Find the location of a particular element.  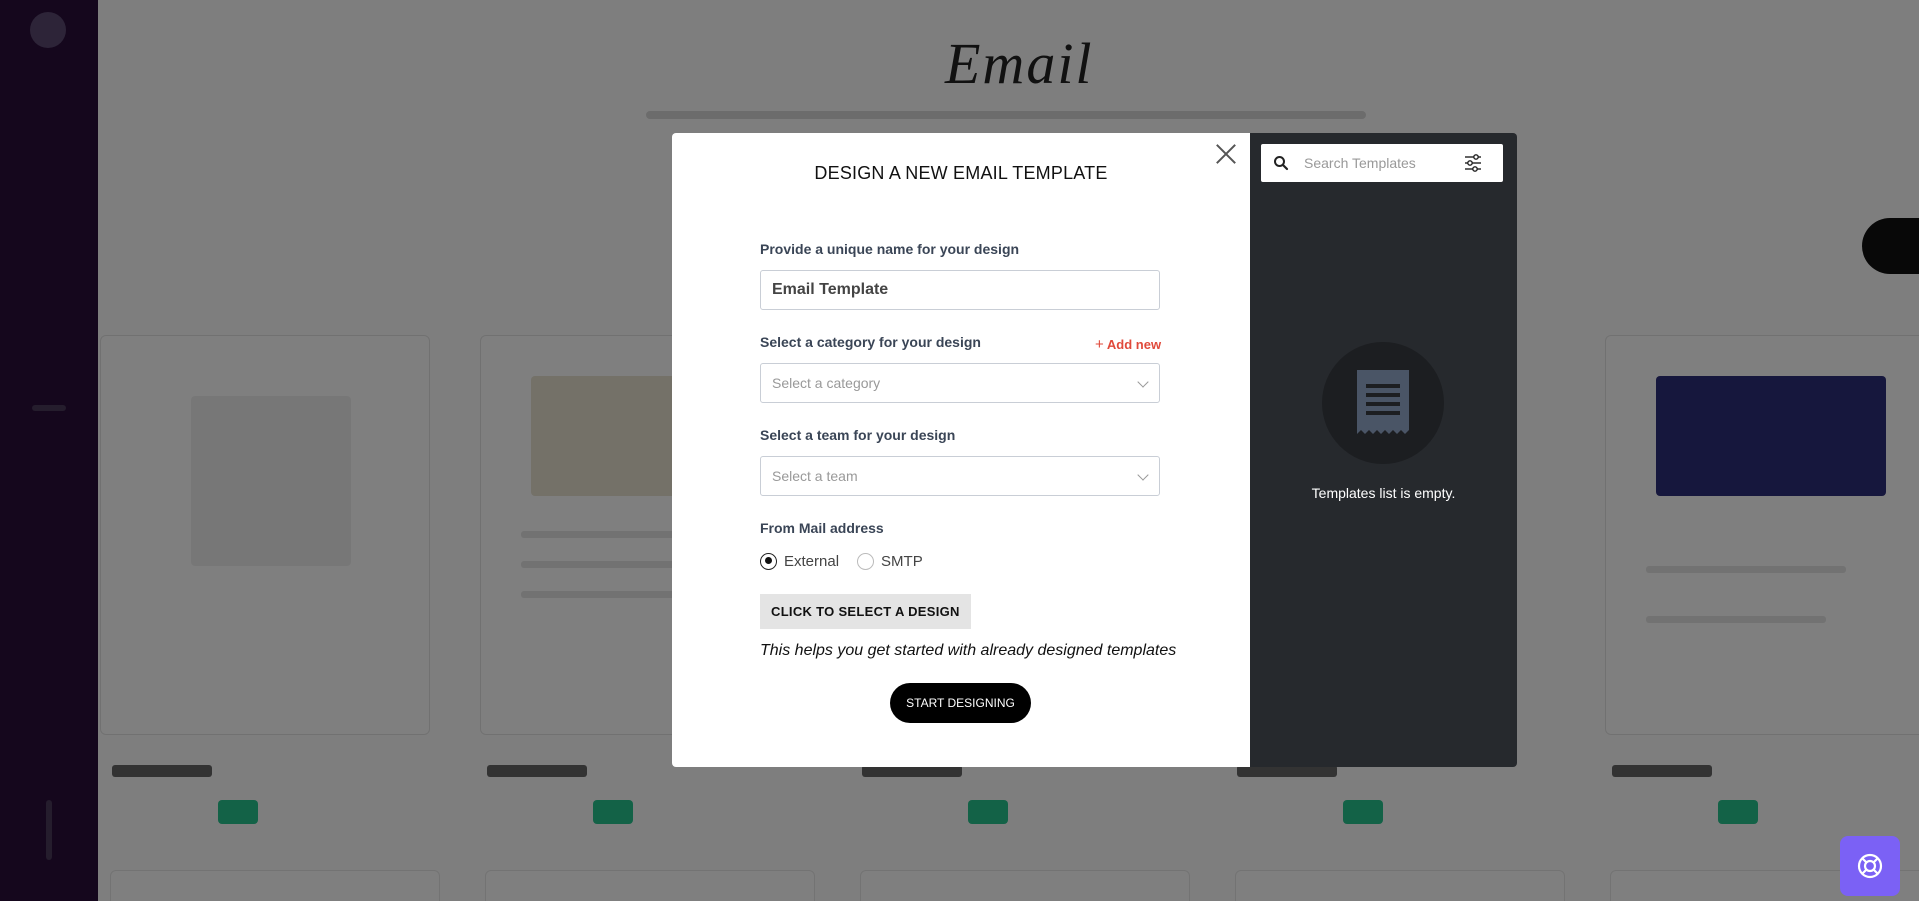

empty-state-illustration is located at coordinates (1383, 403).